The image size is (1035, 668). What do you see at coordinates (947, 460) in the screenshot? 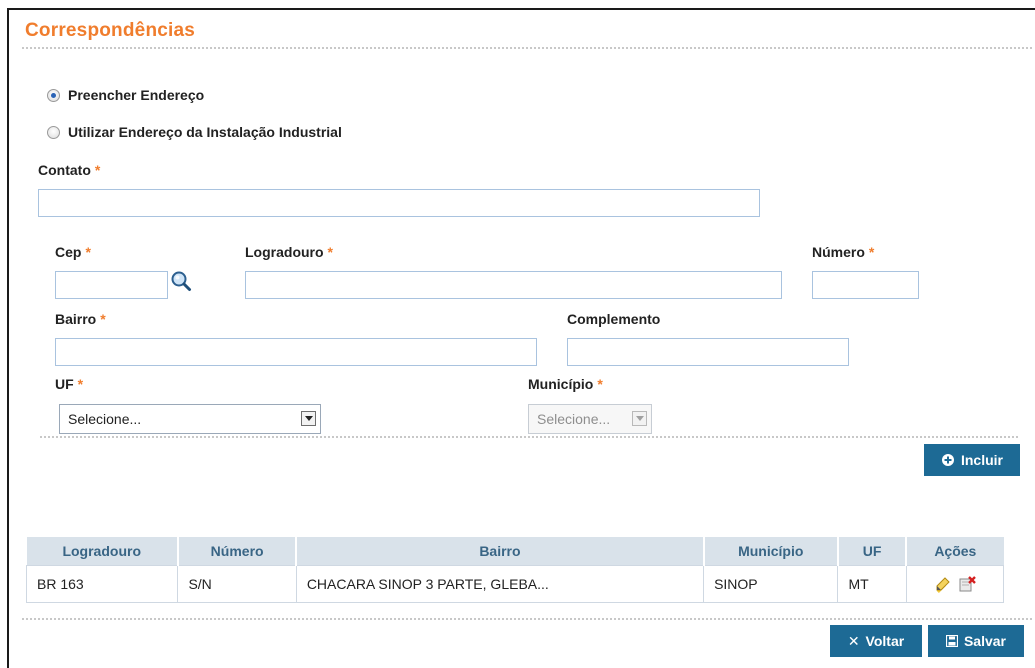
I see `plus-circle-icon` at bounding box center [947, 460].